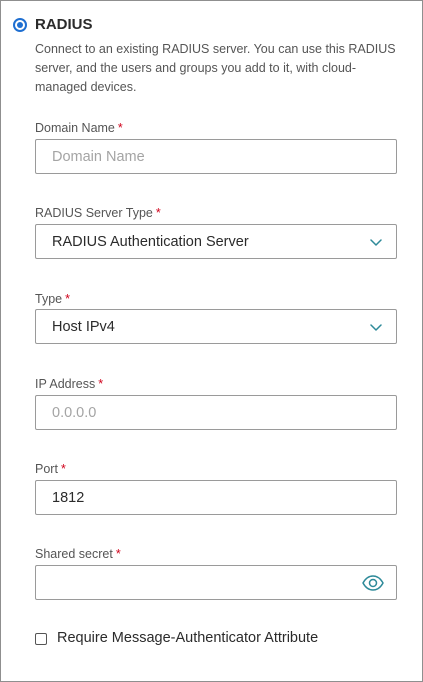 This screenshot has width=423, height=682. I want to click on server-type-label: RADIUS Server Type *, so click(98, 213).